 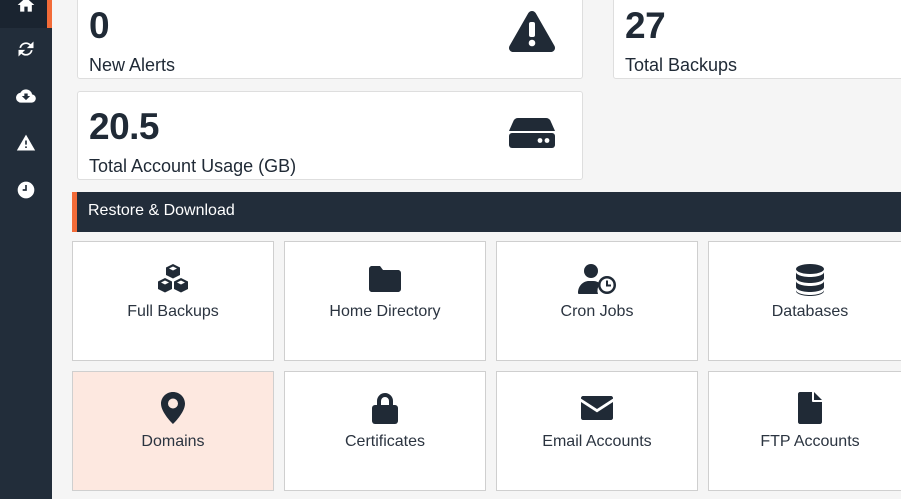 I want to click on cron-jobs-label: Cron Jobs, so click(x=597, y=311).